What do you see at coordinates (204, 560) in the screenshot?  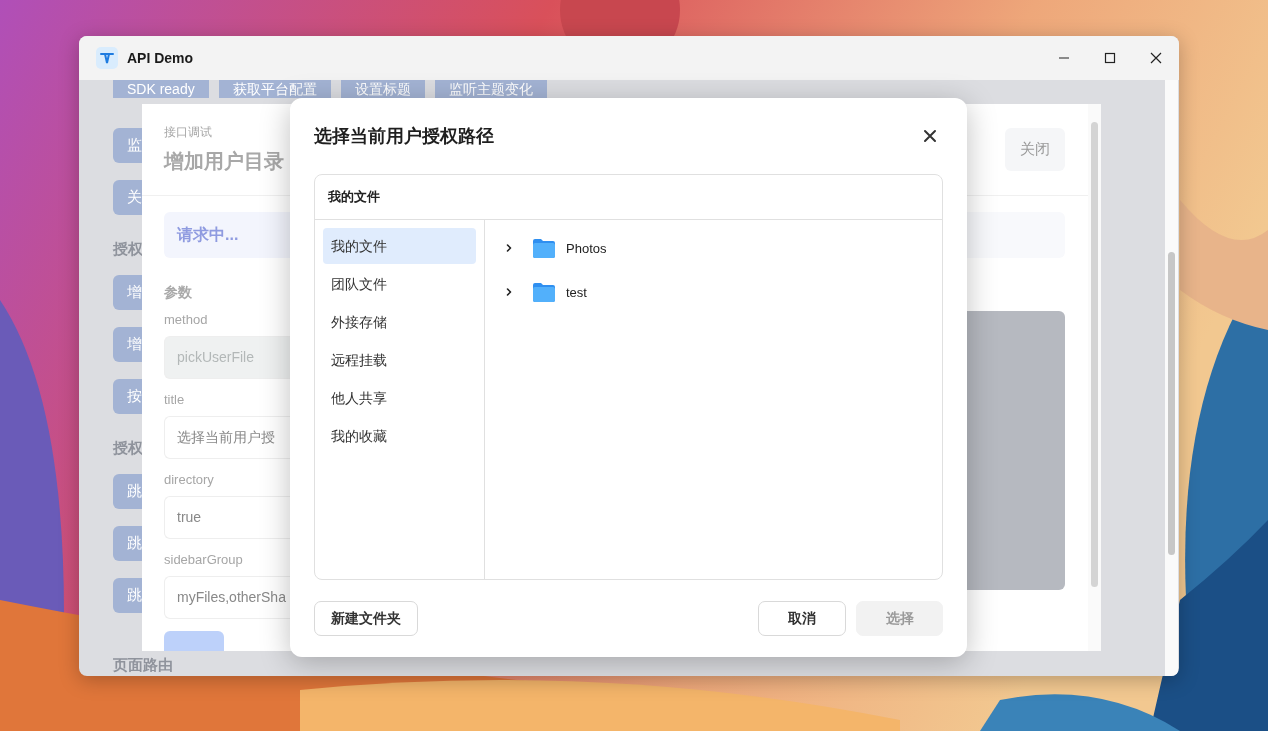 I see `field-label: sidebarGroup` at bounding box center [204, 560].